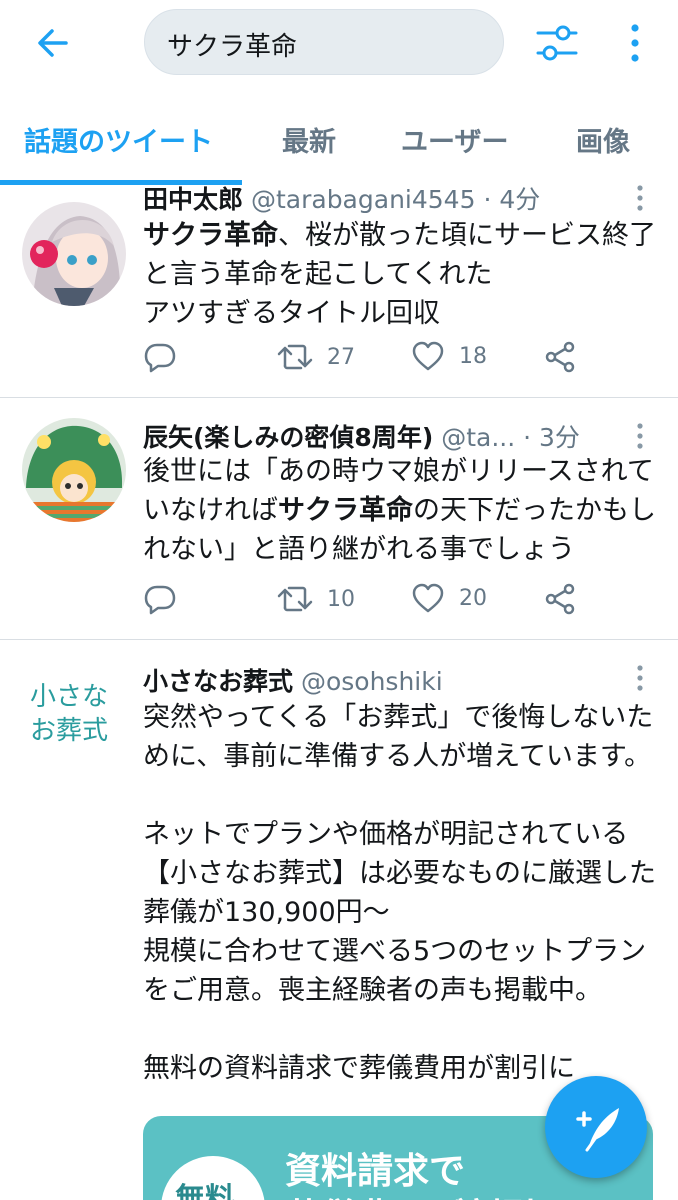 Image resolution: width=678 pixels, height=1200 pixels. I want to click on tab-users: ユーザー, so click(454, 139).